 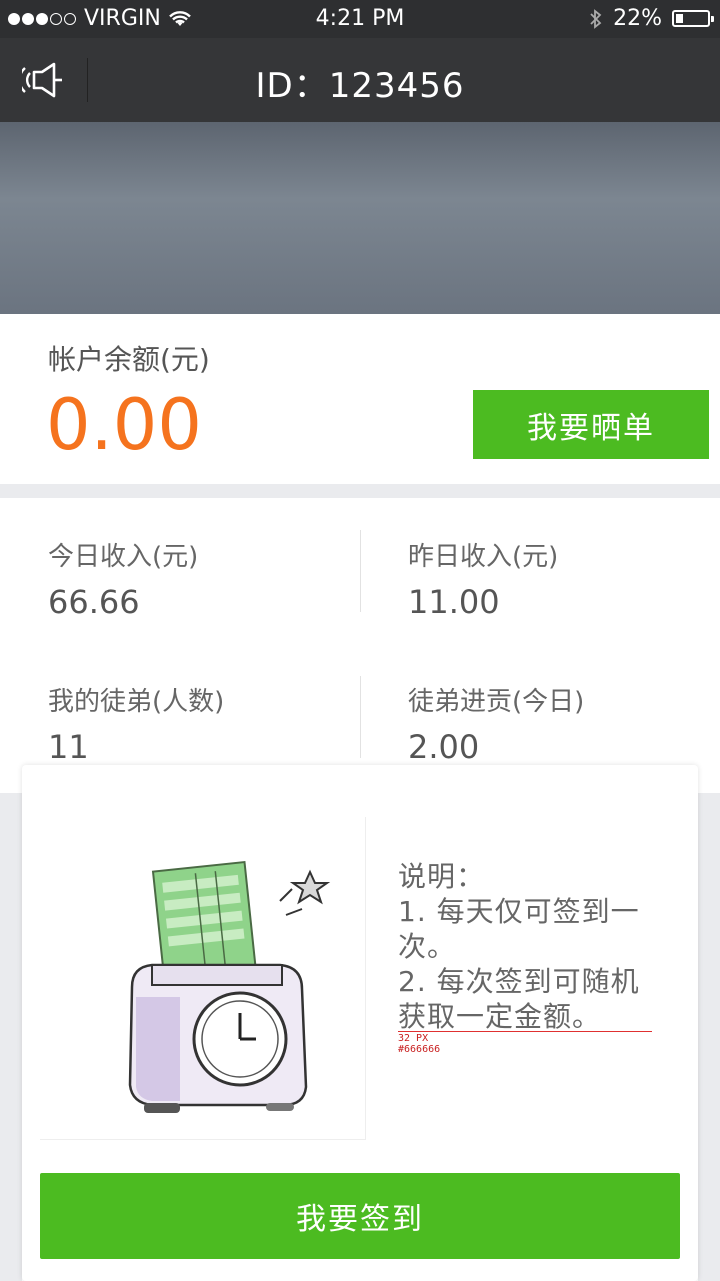 What do you see at coordinates (360, 19) in the screenshot?
I see `status-bar: VIRGIN 4:21 PM 22%` at bounding box center [360, 19].